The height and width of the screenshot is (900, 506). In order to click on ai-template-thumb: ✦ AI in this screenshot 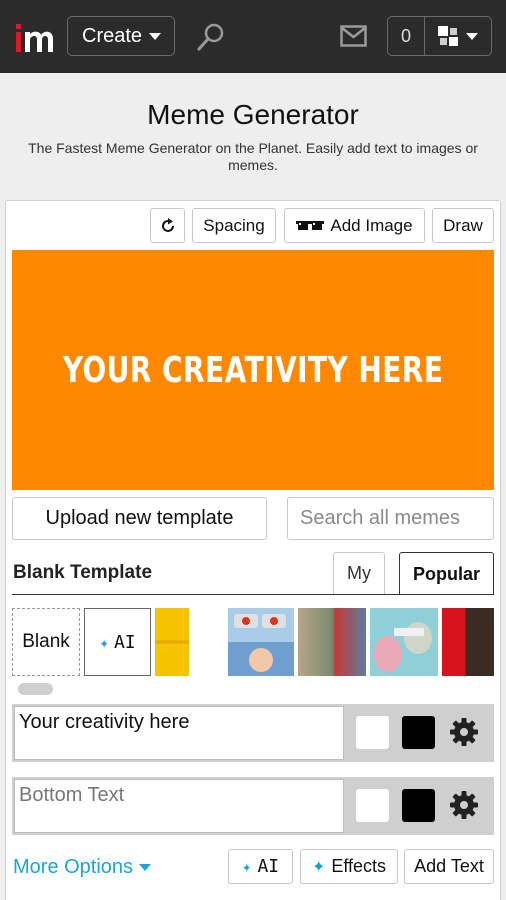, I will do `click(117, 642)`.